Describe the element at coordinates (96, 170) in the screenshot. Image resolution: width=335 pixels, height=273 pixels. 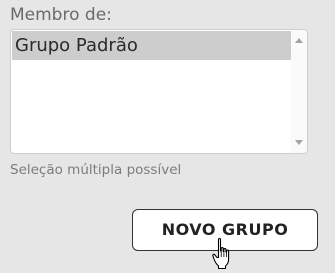
I see `multiple-selection-hint: Seleção múltipla possível` at that location.